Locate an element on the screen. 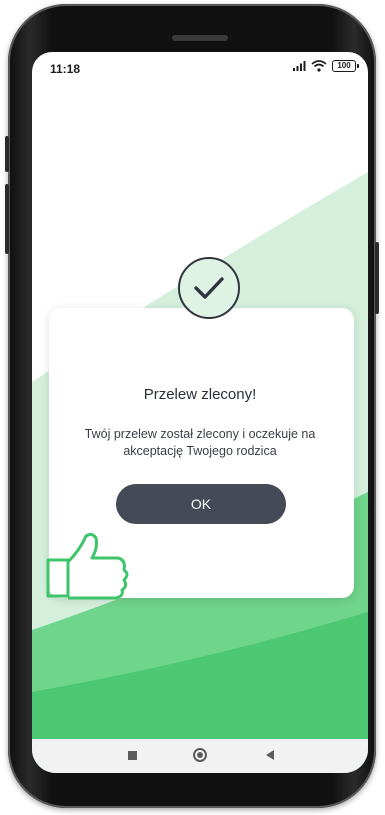  earpiece-speaker is located at coordinates (200, 38).